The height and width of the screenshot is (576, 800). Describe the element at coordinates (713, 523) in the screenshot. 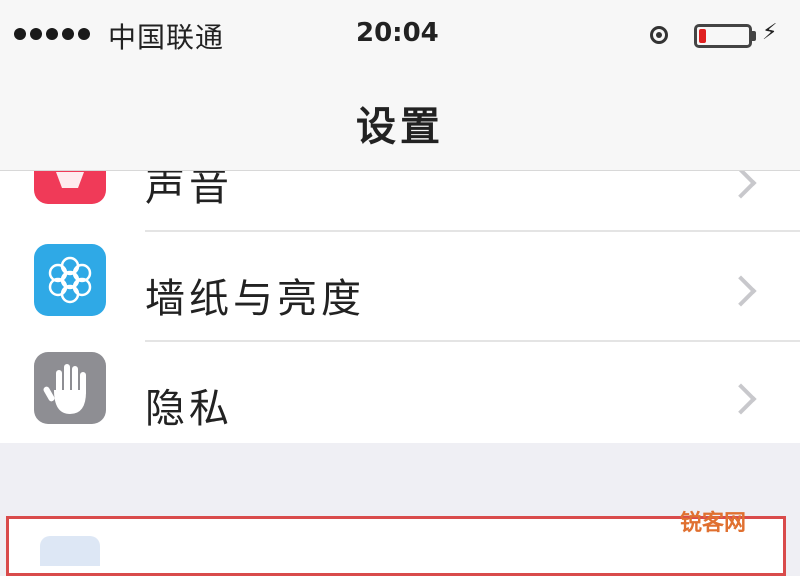

I see `watermark-logo: 锐客网` at that location.